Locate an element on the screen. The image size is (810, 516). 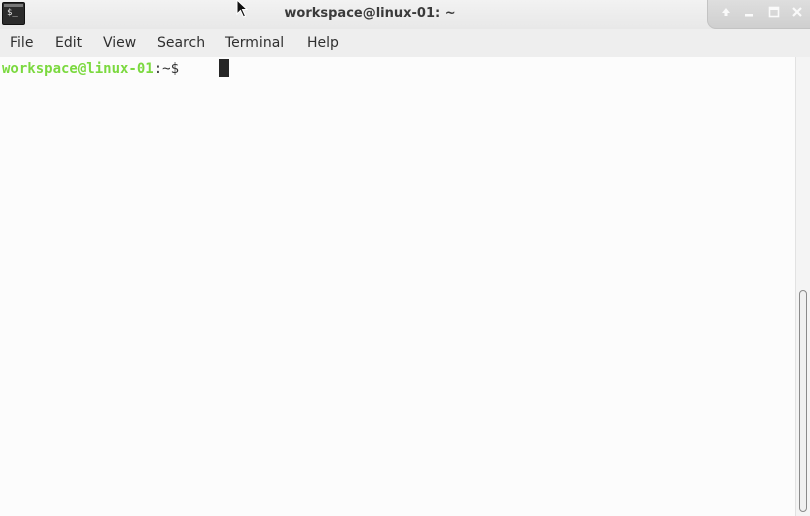
menu-view: View is located at coordinates (119, 43).